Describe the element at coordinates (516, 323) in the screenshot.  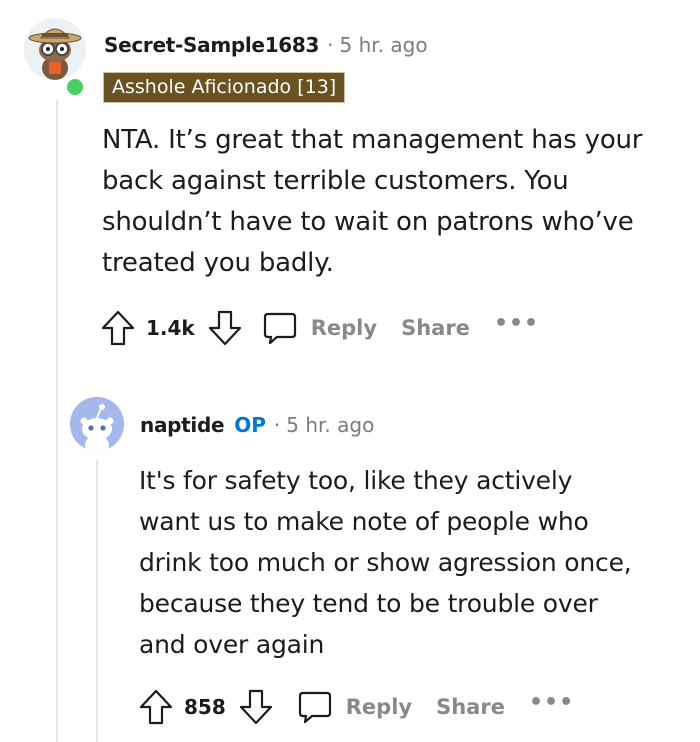
I see `more-options-button: •••` at that location.